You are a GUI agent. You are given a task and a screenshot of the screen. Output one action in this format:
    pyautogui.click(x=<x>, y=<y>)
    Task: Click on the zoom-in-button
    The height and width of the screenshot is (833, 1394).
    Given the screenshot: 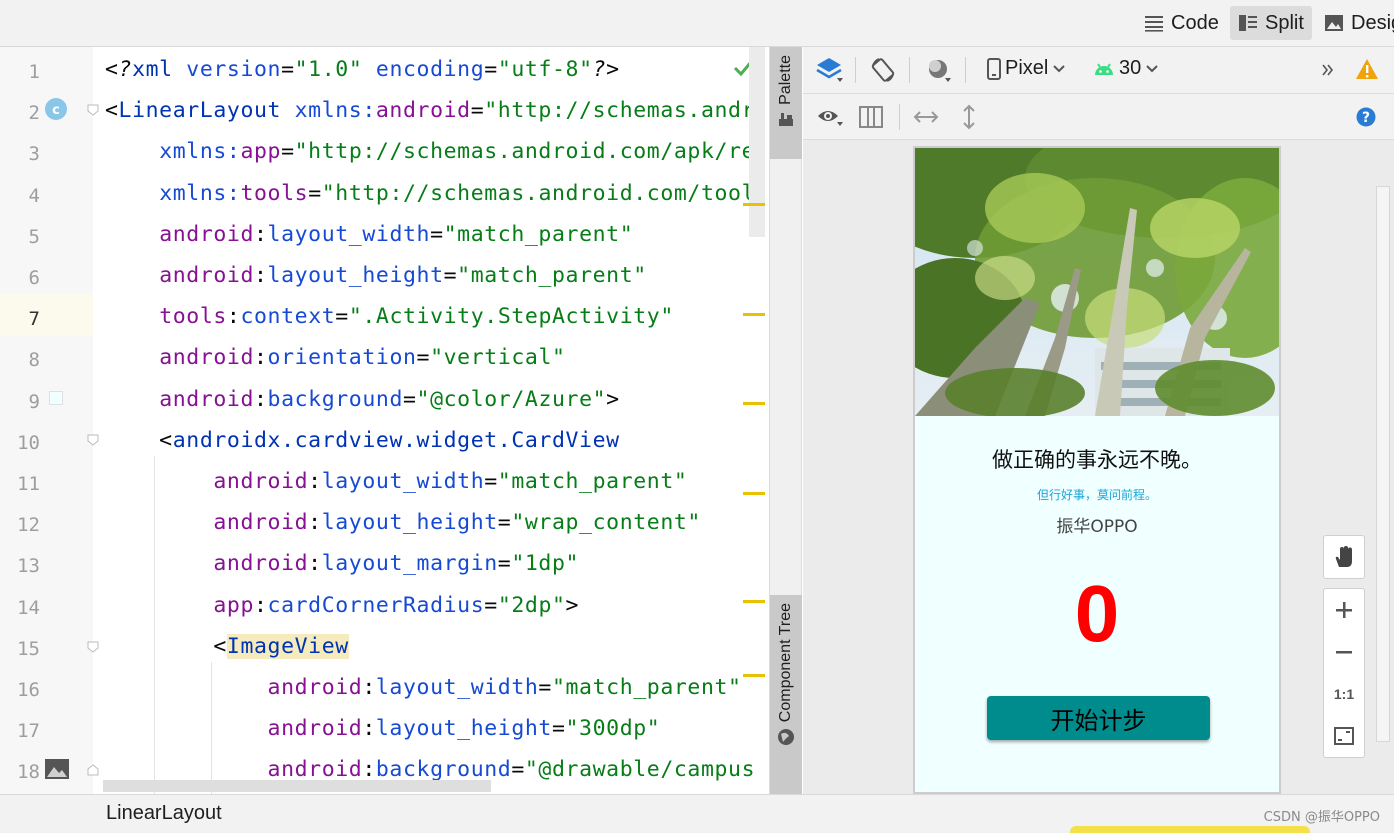 What is the action you would take?
    pyautogui.click(x=1344, y=610)
    